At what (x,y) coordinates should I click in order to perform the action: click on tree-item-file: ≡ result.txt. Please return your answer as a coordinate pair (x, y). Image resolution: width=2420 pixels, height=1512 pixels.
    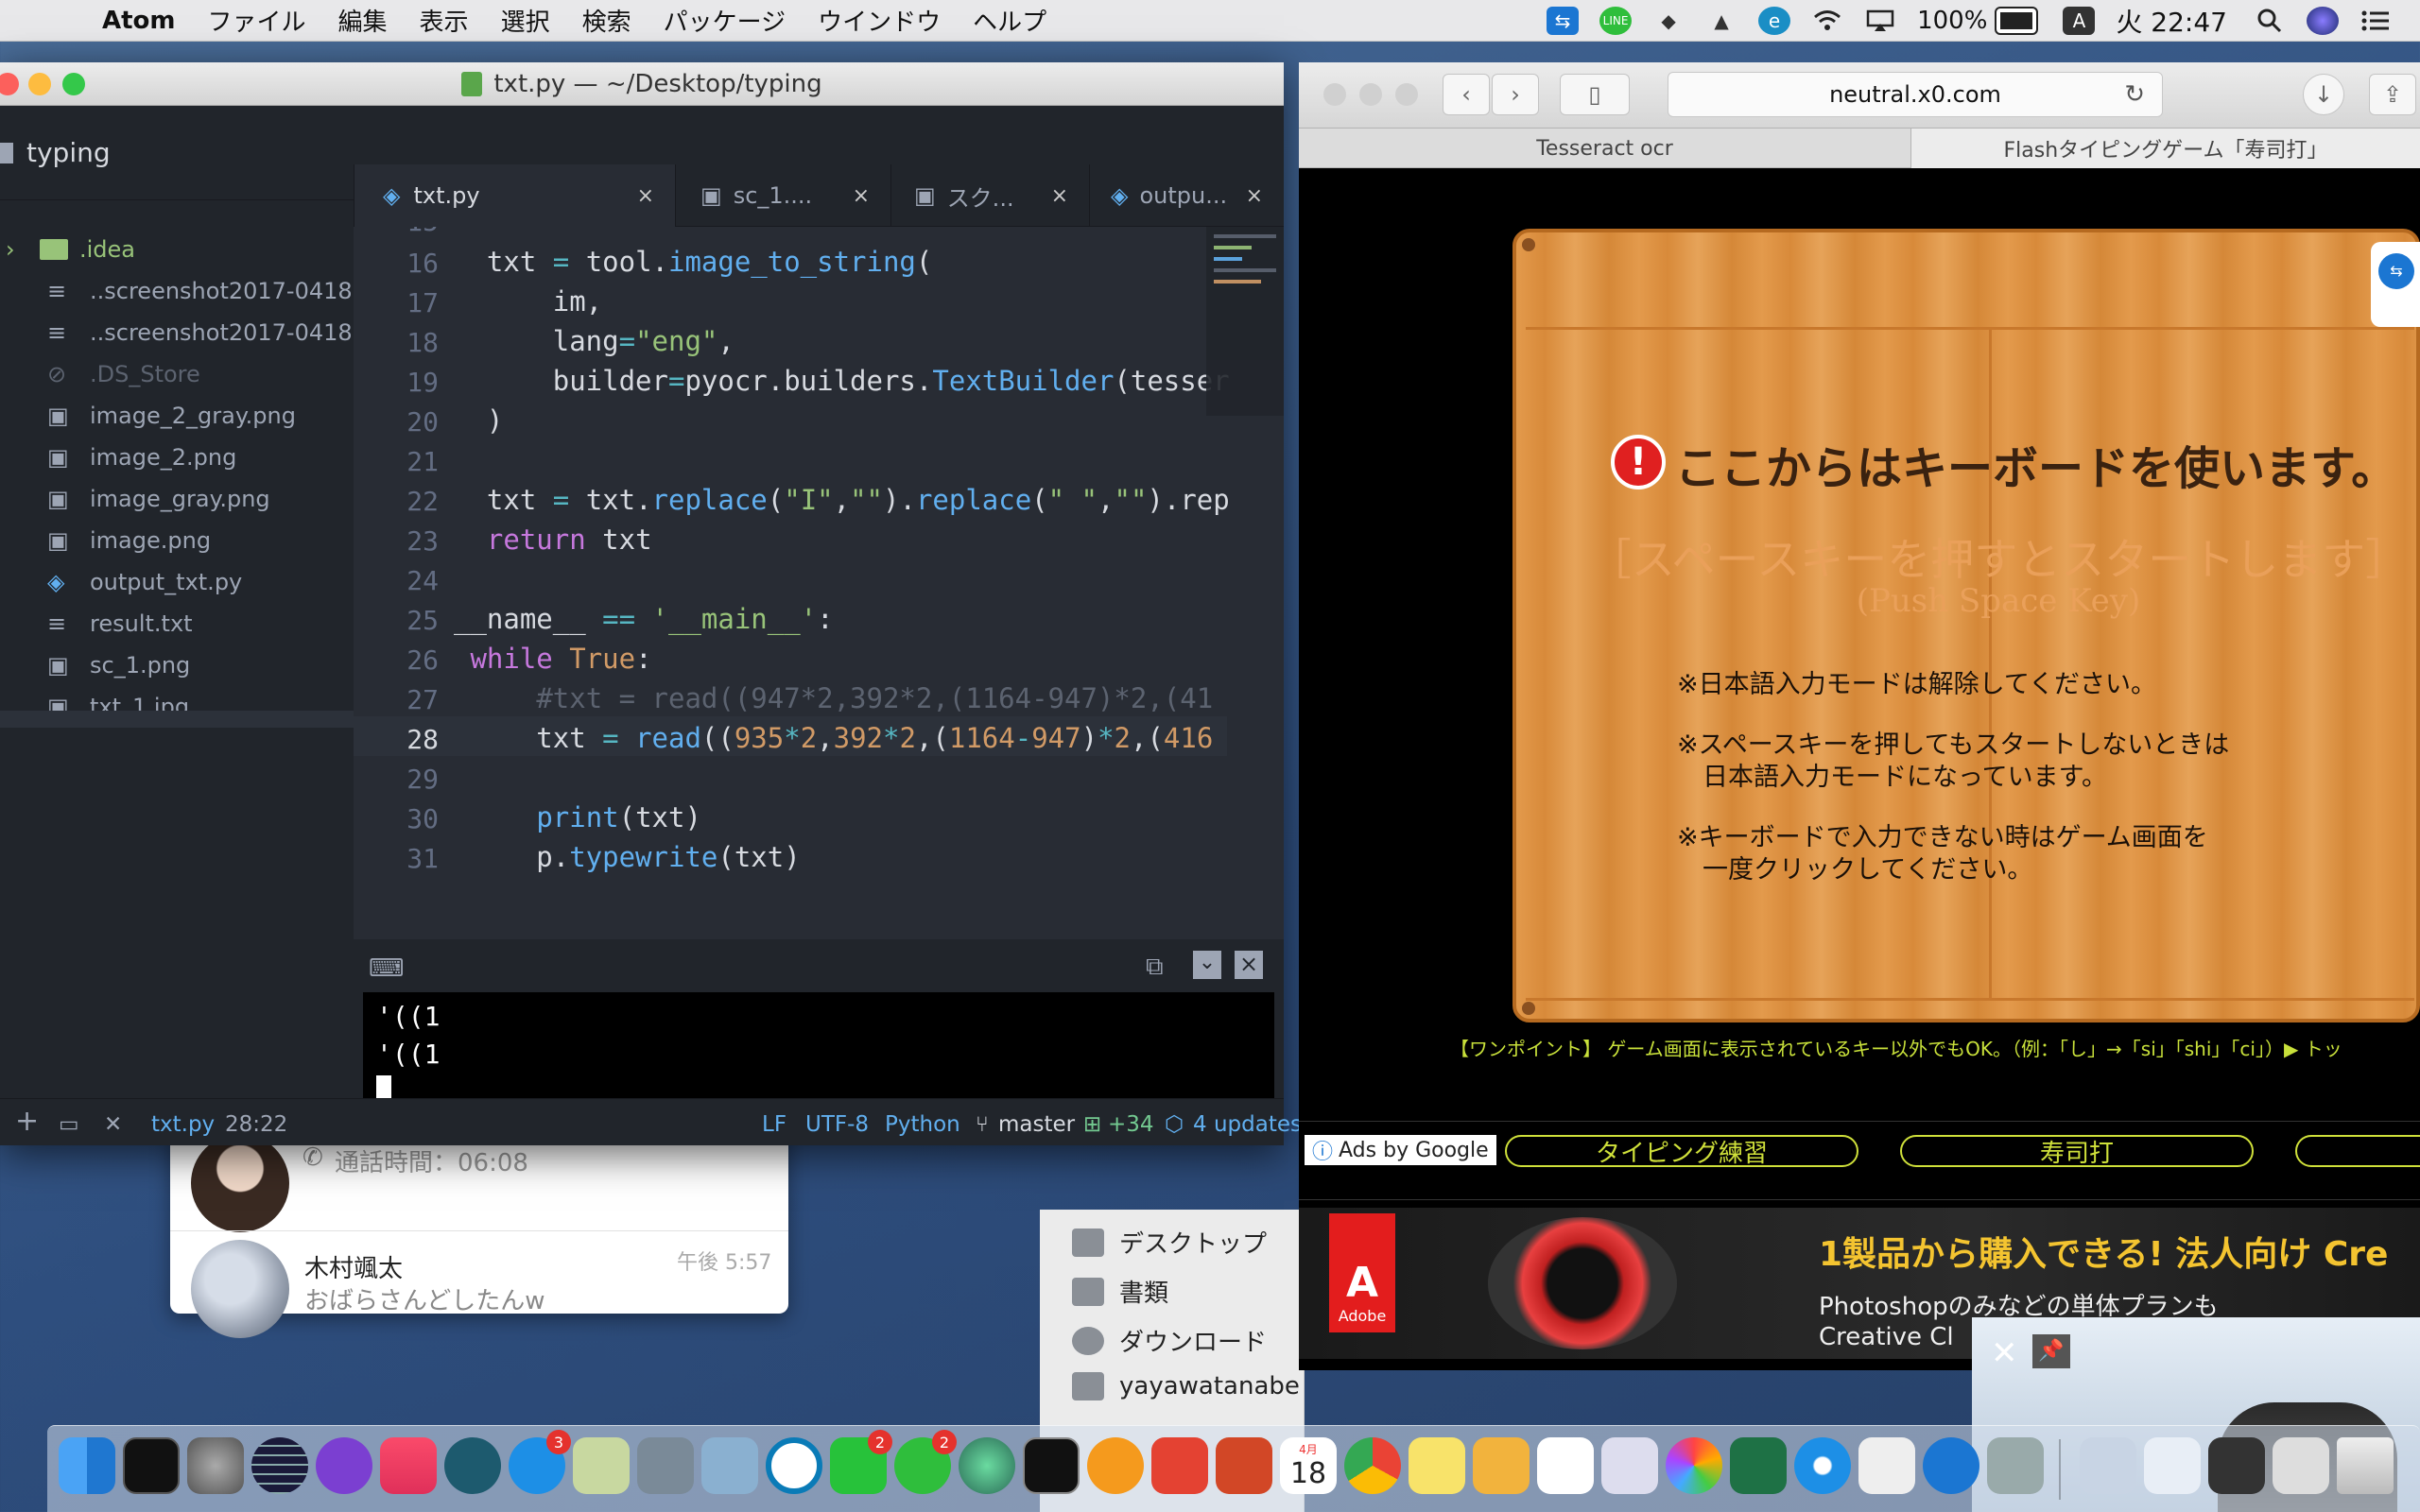
    Looking at the image, I should click on (177, 624).